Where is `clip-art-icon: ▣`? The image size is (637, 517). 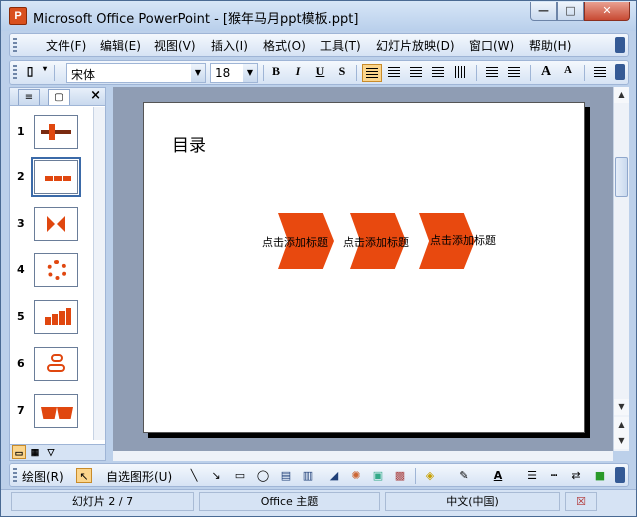
clip-art-icon: ▣ is located at coordinates (378, 475).